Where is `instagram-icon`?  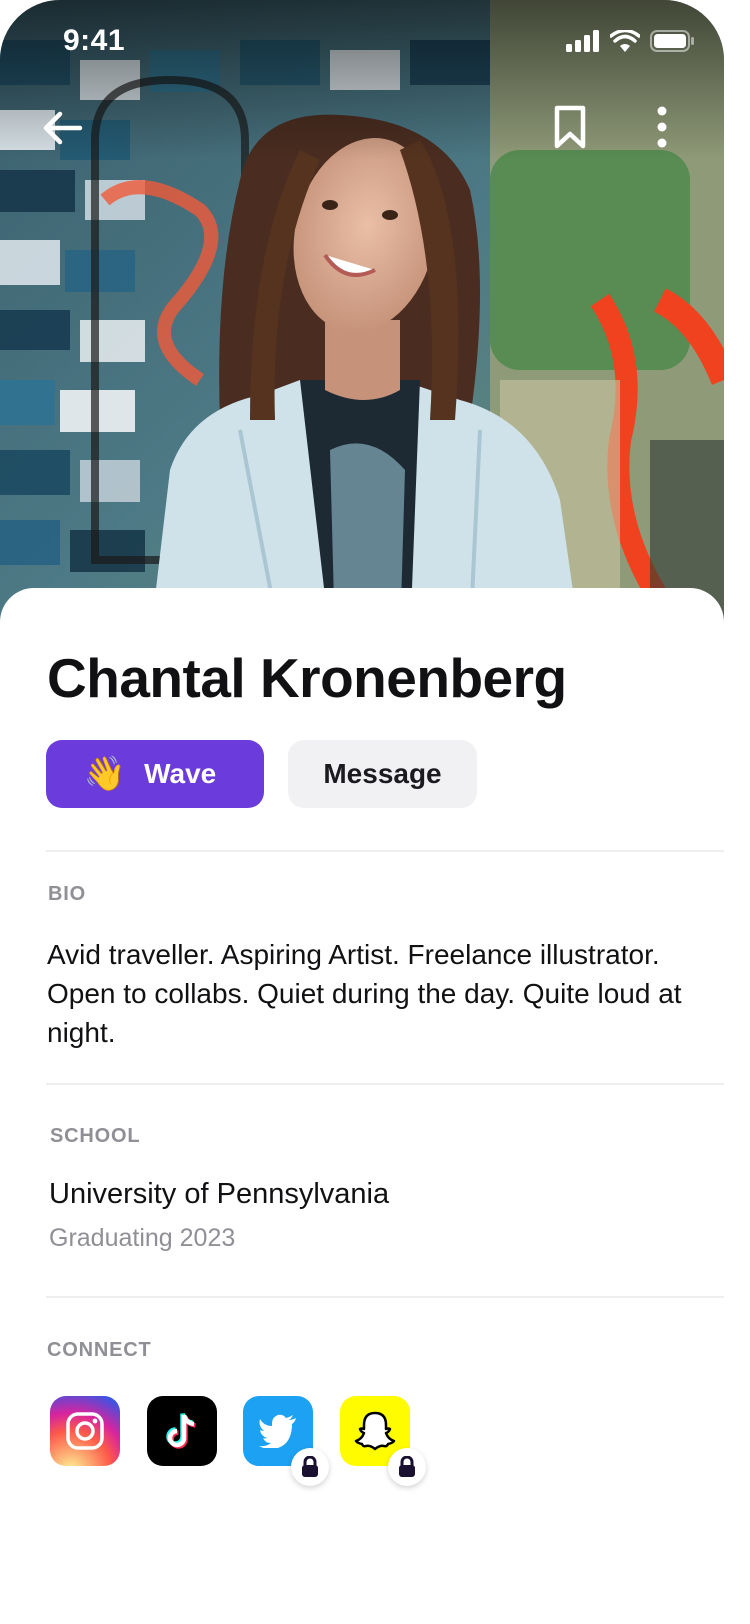
instagram-icon is located at coordinates (85, 1431).